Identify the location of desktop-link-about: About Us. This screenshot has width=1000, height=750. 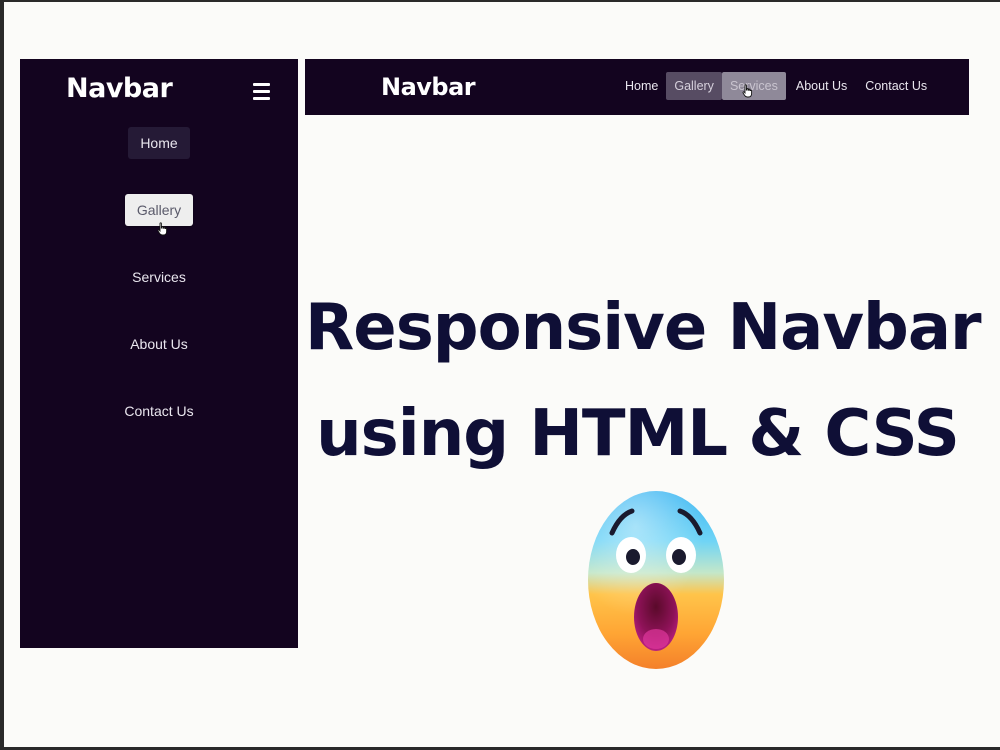
(821, 86).